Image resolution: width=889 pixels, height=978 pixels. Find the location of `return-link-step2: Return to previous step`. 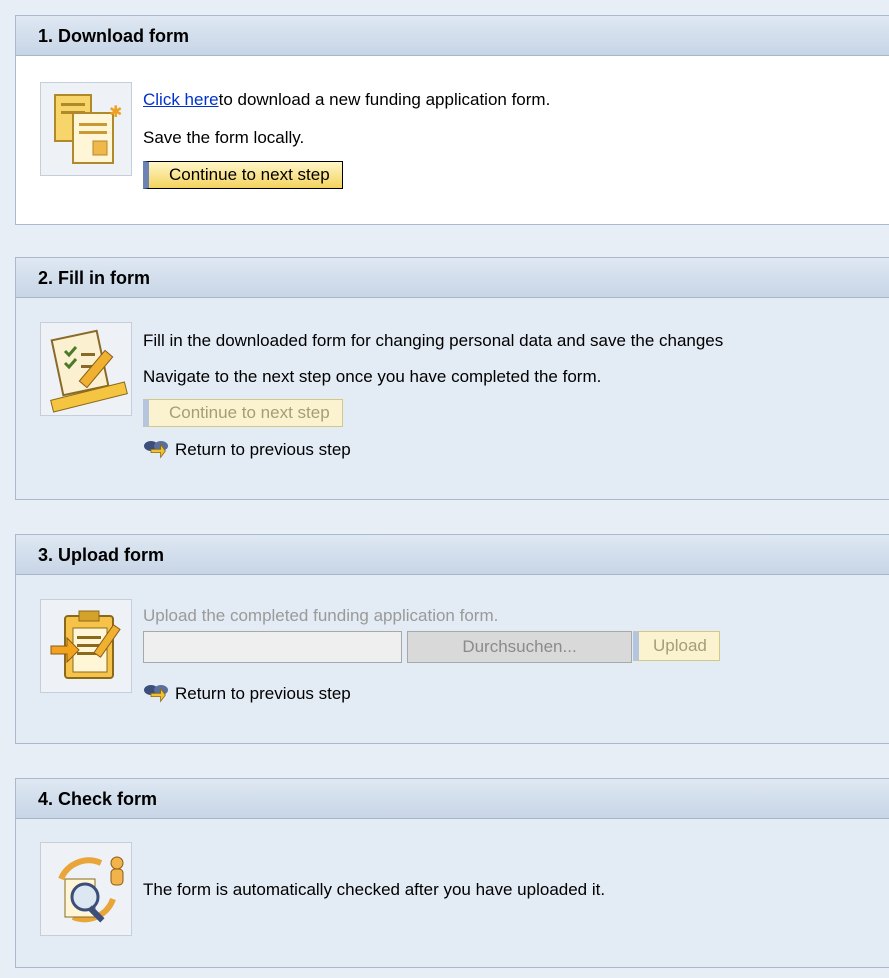

return-link-step2: Return to previous step is located at coordinates (247, 450).